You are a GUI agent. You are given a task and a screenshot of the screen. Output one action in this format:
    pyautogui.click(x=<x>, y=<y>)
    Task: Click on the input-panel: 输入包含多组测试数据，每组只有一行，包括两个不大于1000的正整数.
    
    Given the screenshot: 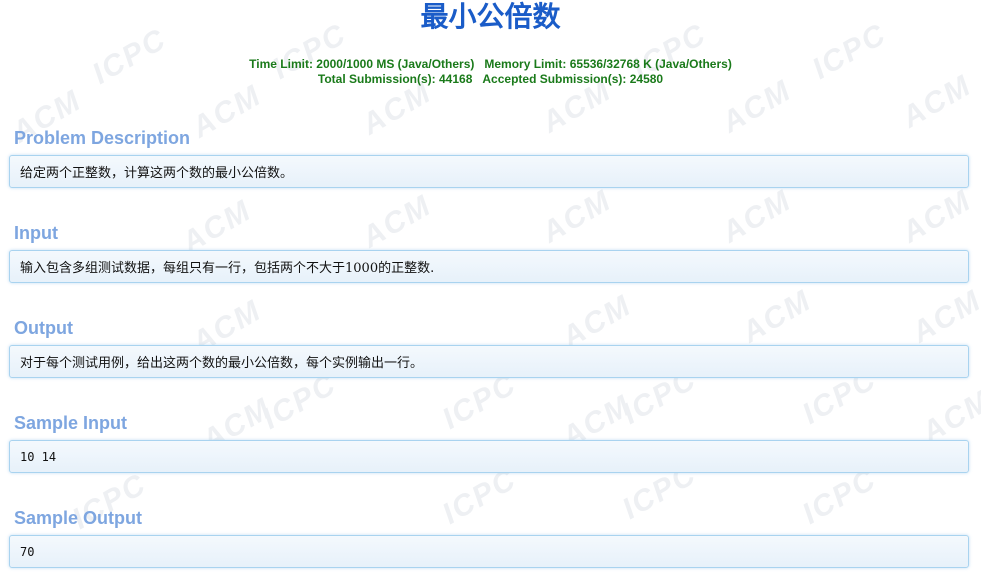 What is the action you would take?
    pyautogui.click(x=489, y=266)
    